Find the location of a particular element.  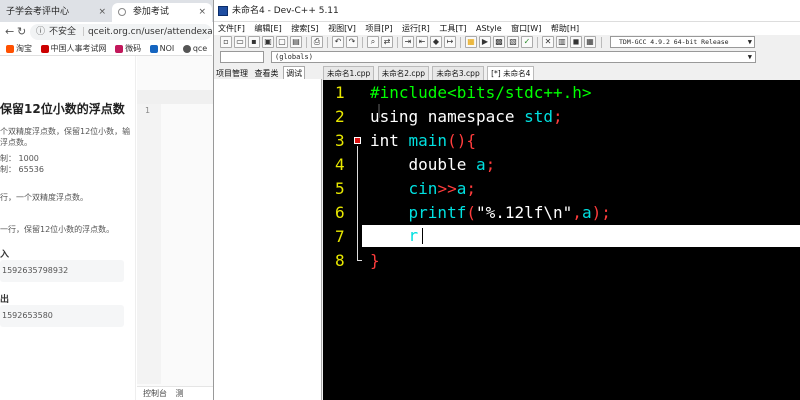

menu-project: 项目[P] is located at coordinates (378, 28).